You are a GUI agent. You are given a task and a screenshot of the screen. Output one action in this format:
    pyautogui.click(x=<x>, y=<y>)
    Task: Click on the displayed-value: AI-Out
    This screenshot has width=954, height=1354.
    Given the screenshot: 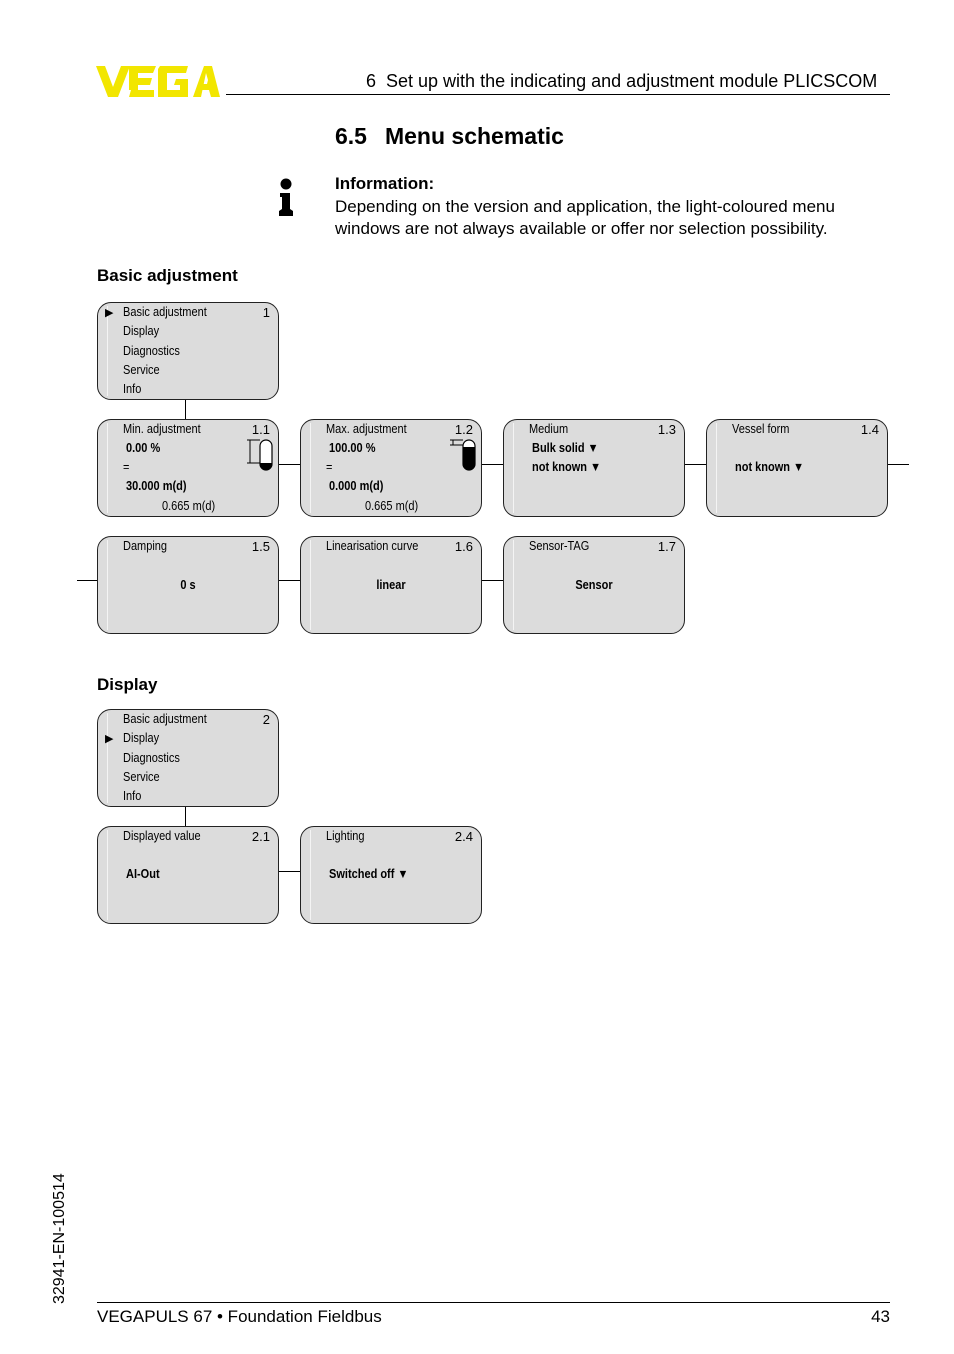 What is the action you would take?
    pyautogui.click(x=143, y=874)
    